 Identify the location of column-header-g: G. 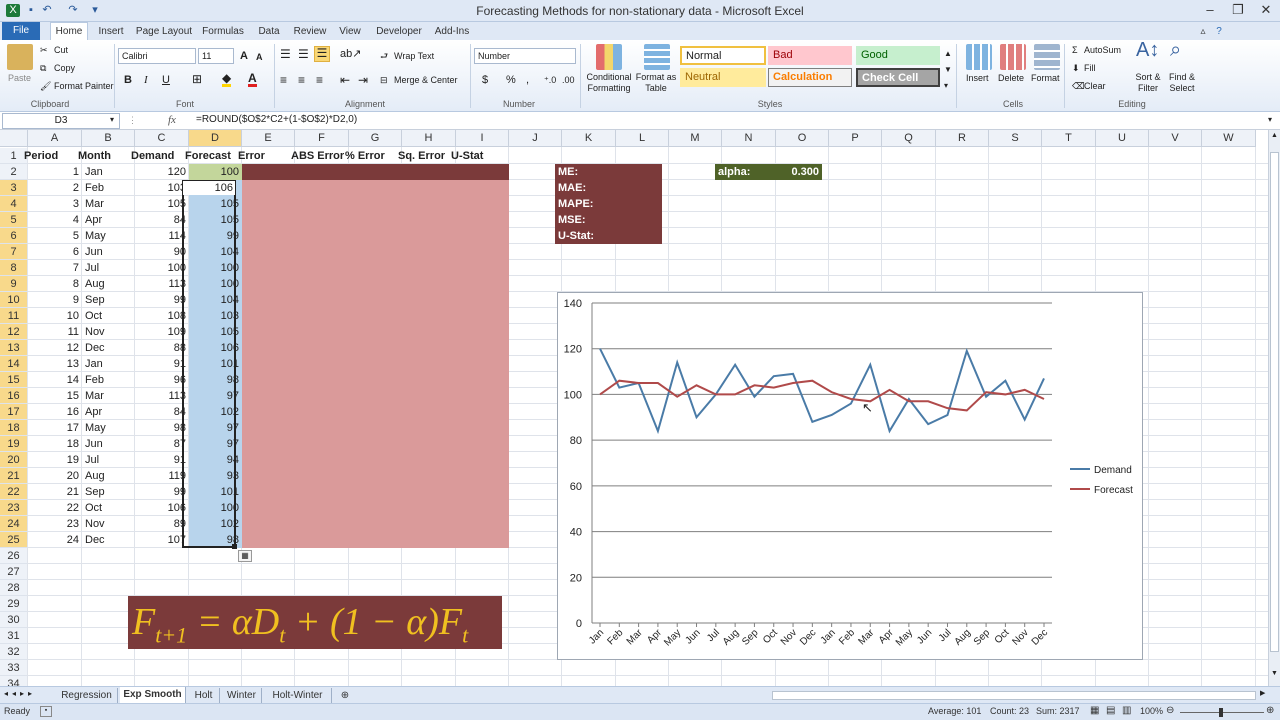
(375, 138).